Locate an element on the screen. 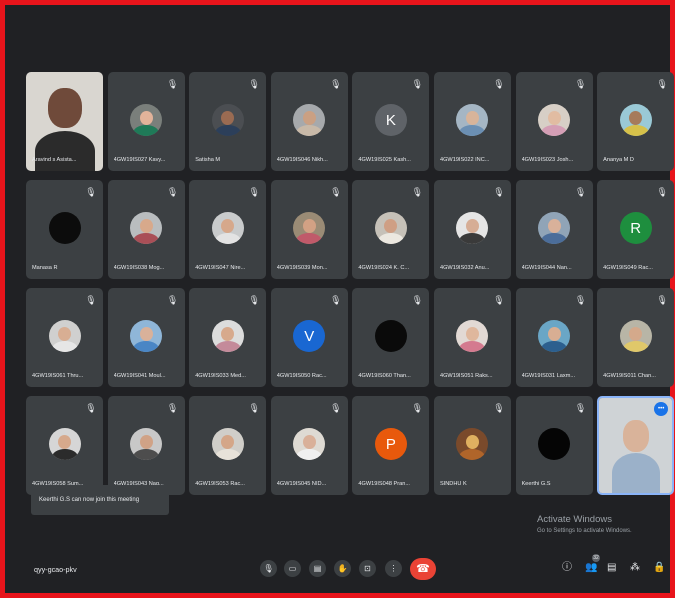 This screenshot has width=675, height=598. avatar: R is located at coordinates (635, 228).